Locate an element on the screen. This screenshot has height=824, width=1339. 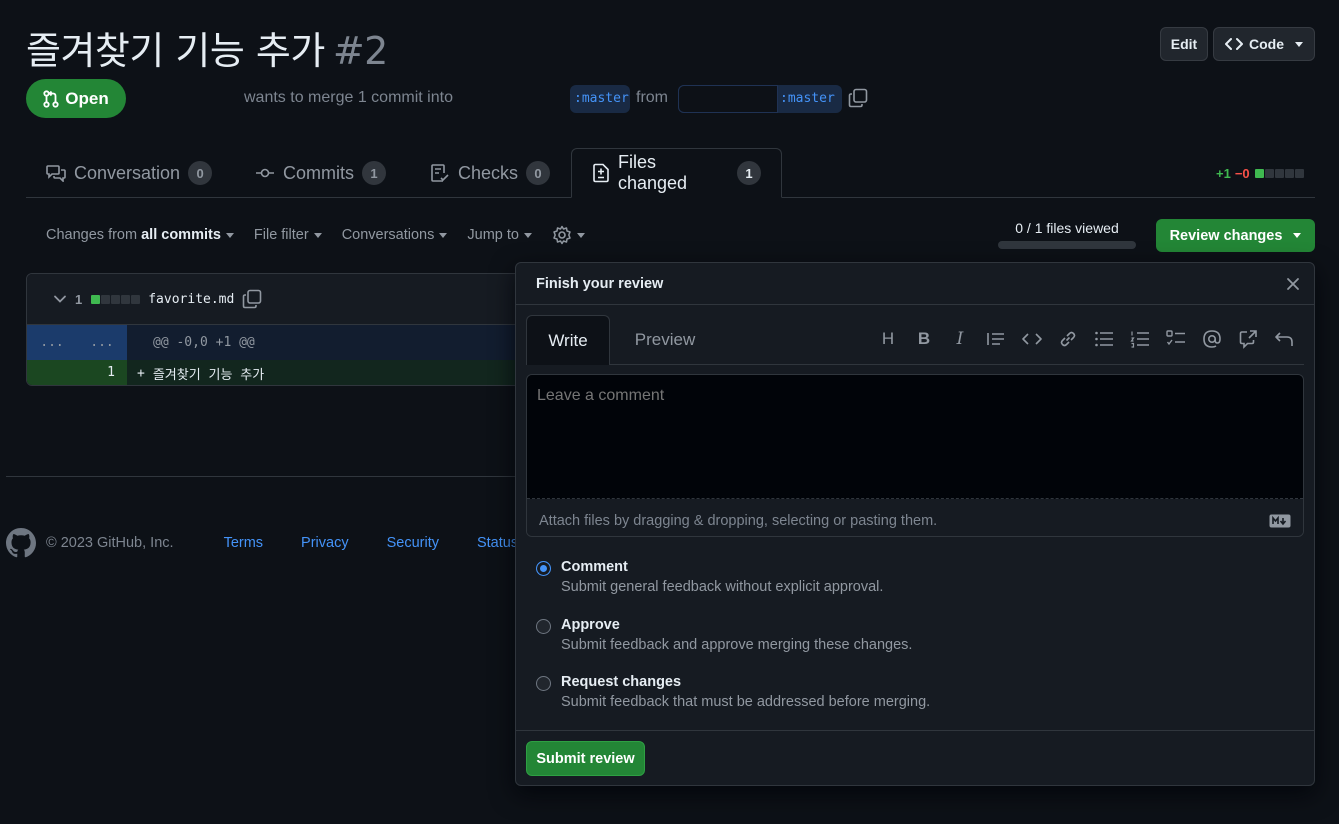
line-number: 1 is located at coordinates (77, 372).